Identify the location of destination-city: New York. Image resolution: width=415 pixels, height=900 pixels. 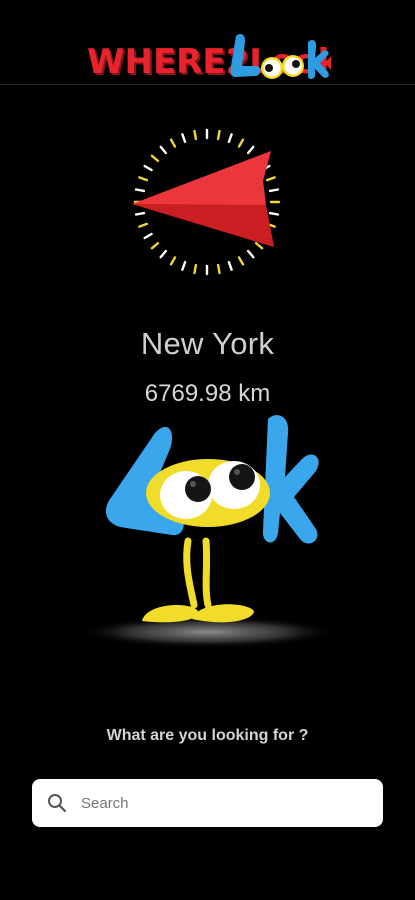
(207, 343).